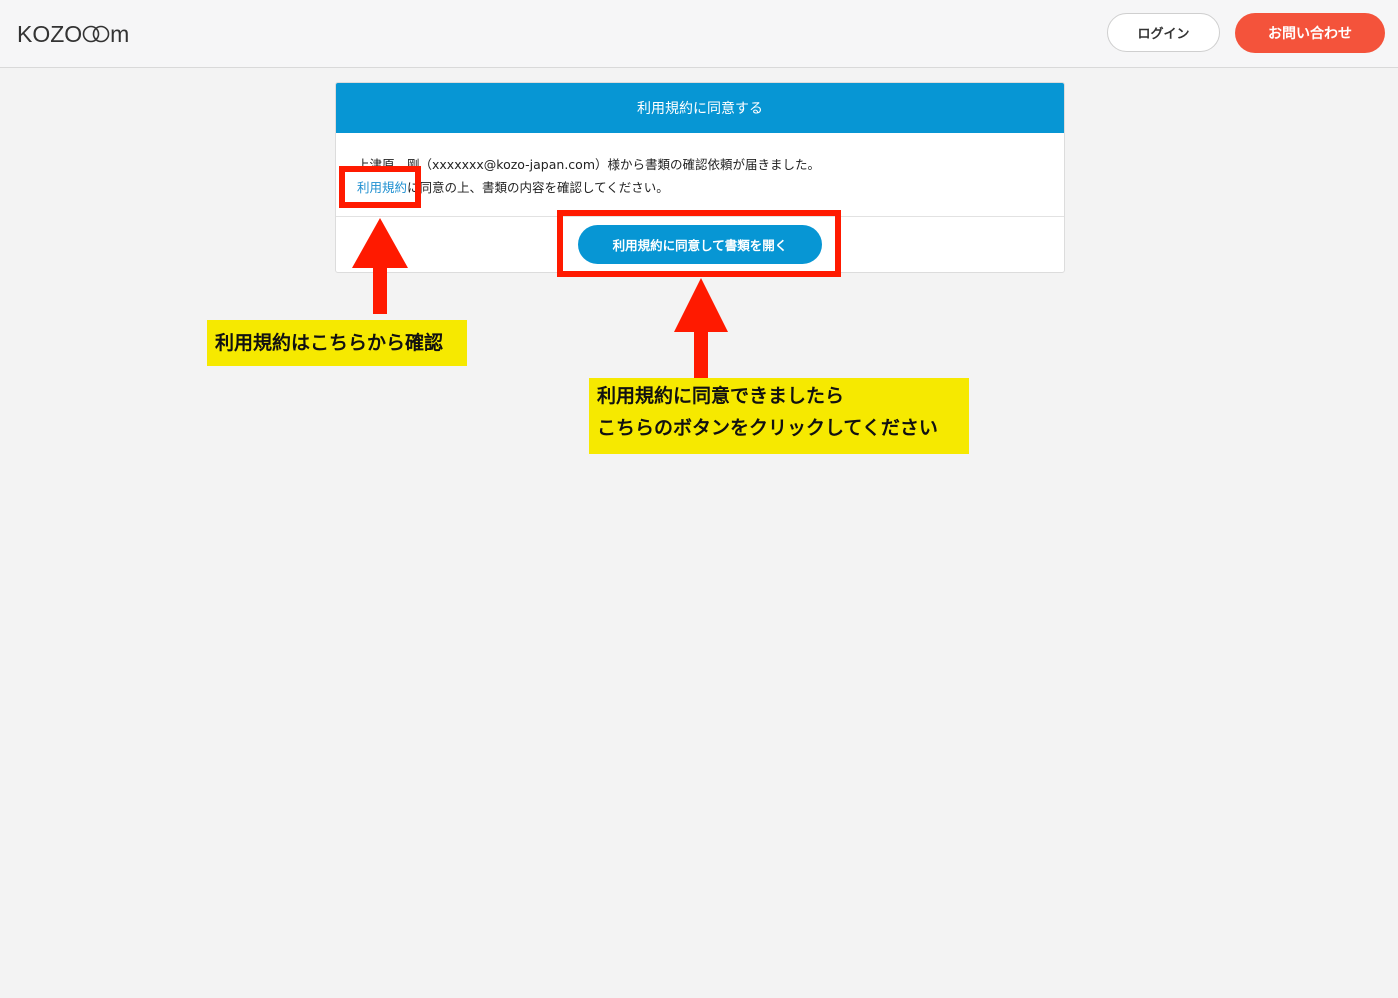  I want to click on logo-text: KOZO, so click(50, 34).